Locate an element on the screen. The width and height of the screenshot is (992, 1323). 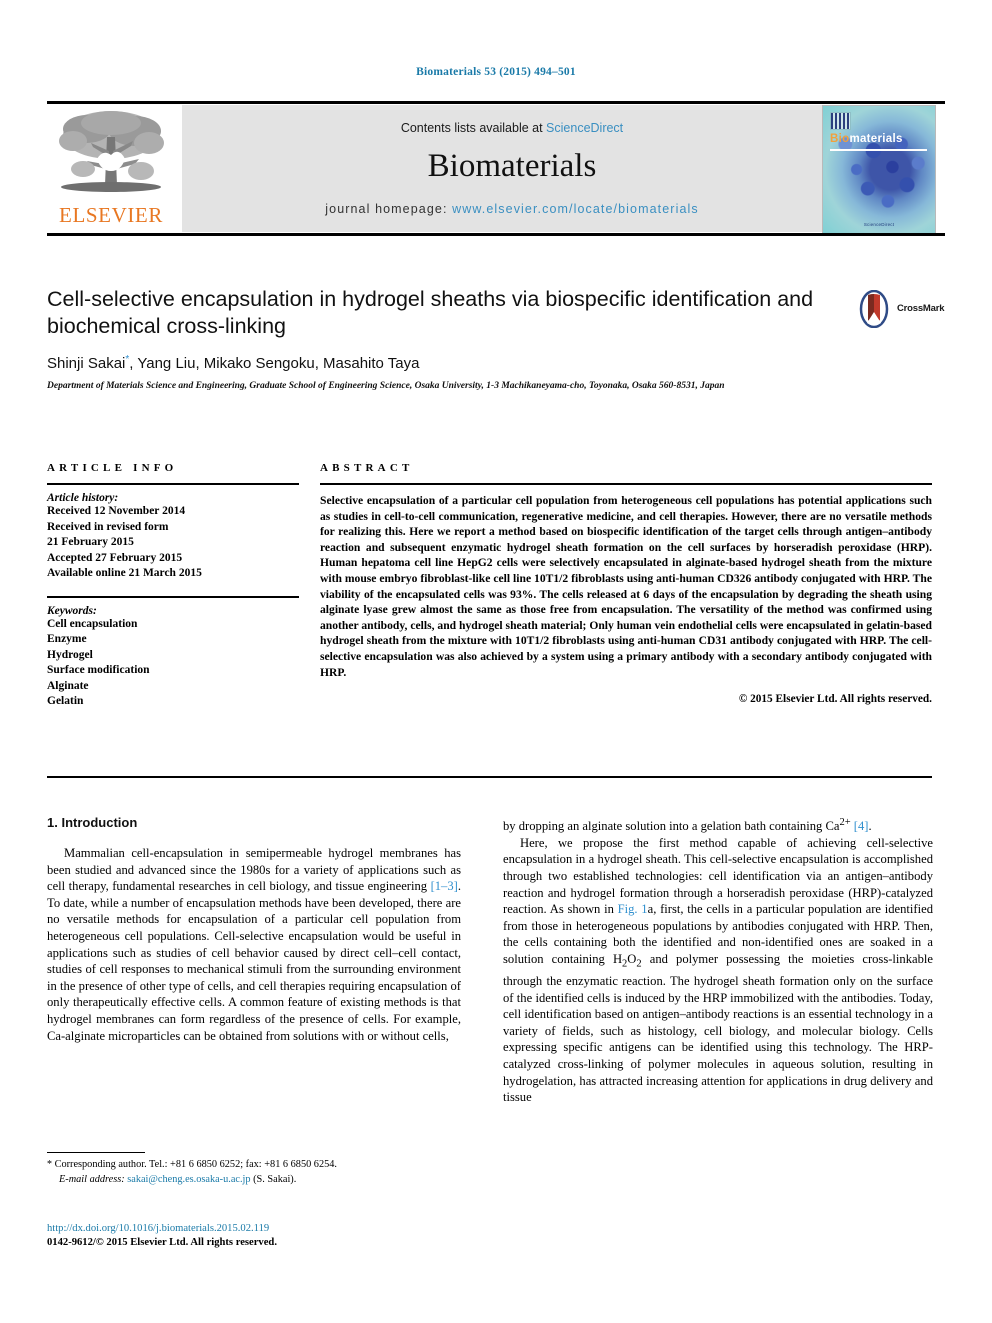
elsevier-wordmark: ELSEVIER is located at coordinates (111, 215).